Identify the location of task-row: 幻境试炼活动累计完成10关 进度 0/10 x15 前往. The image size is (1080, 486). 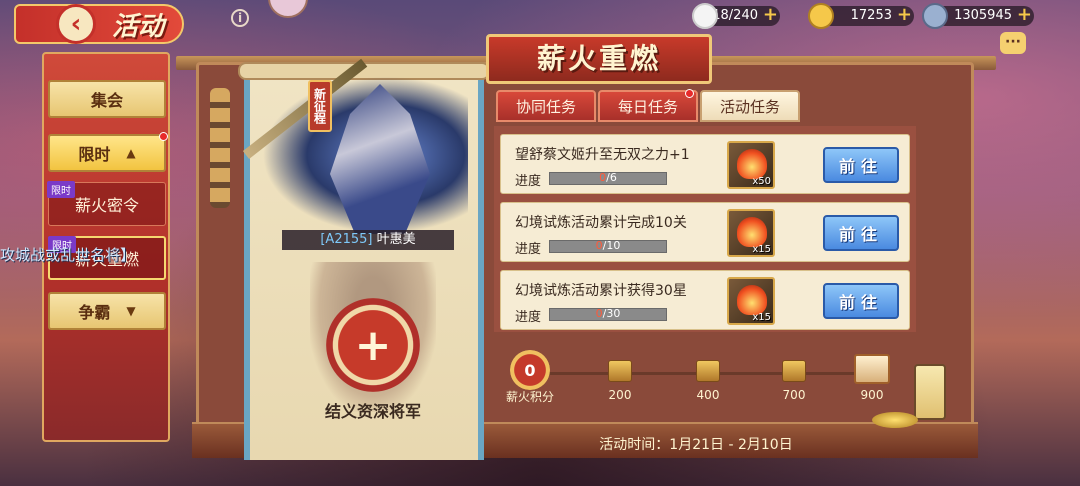
(705, 232).